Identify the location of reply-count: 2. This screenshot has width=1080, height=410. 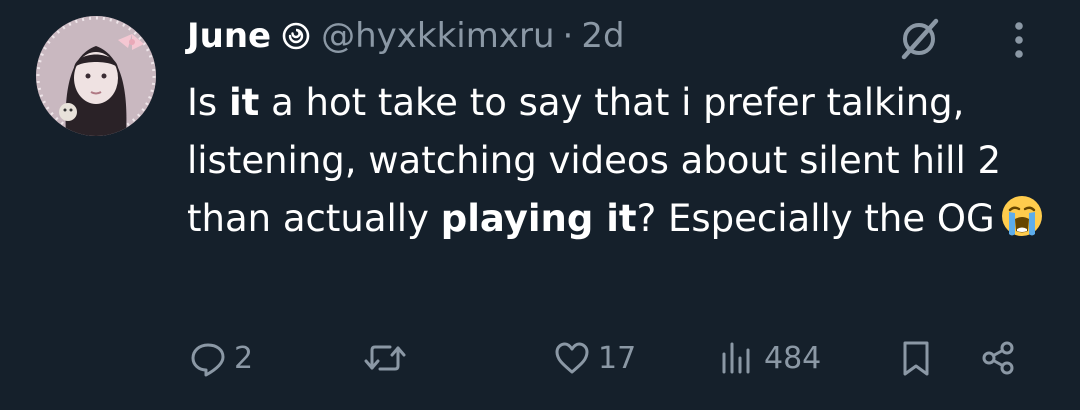
(244, 358).